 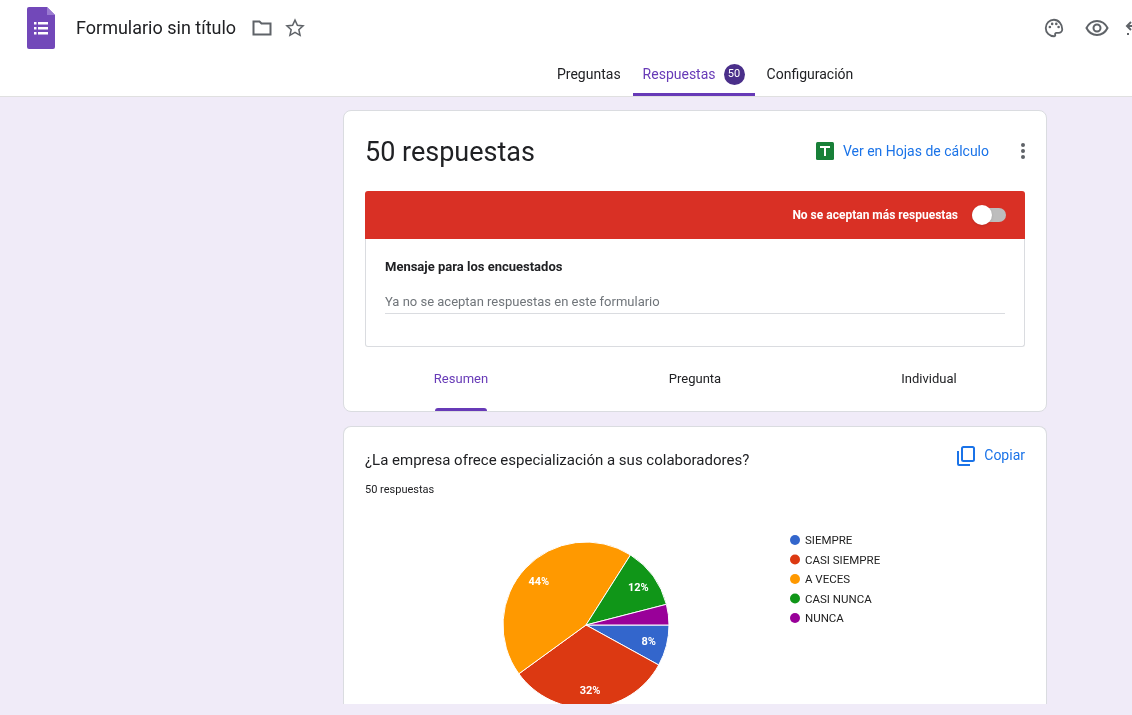 I want to click on question-title: ¿La empresa ofrece especialización a sus colaboradores?, so click(x=557, y=460).